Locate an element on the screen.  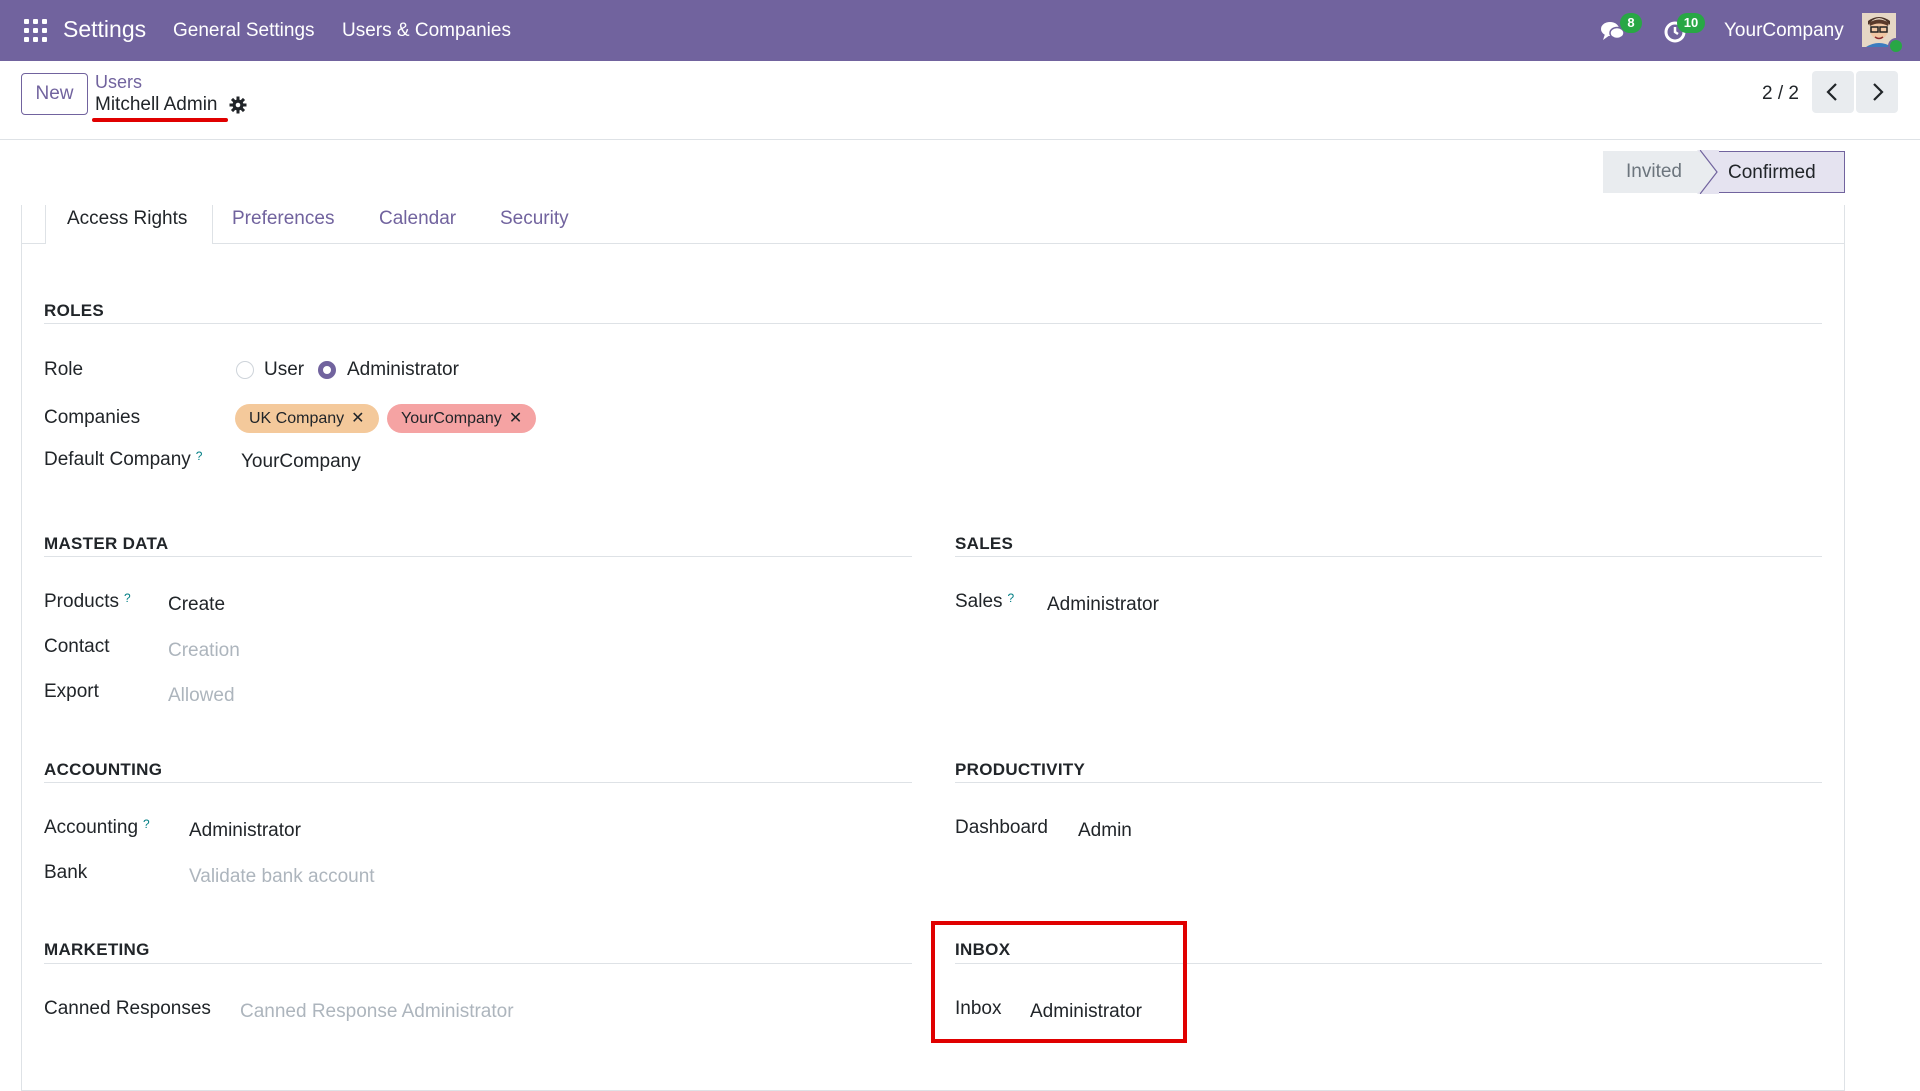
company-tag-yourcompany: YourCompany ✕ is located at coordinates (462, 418).